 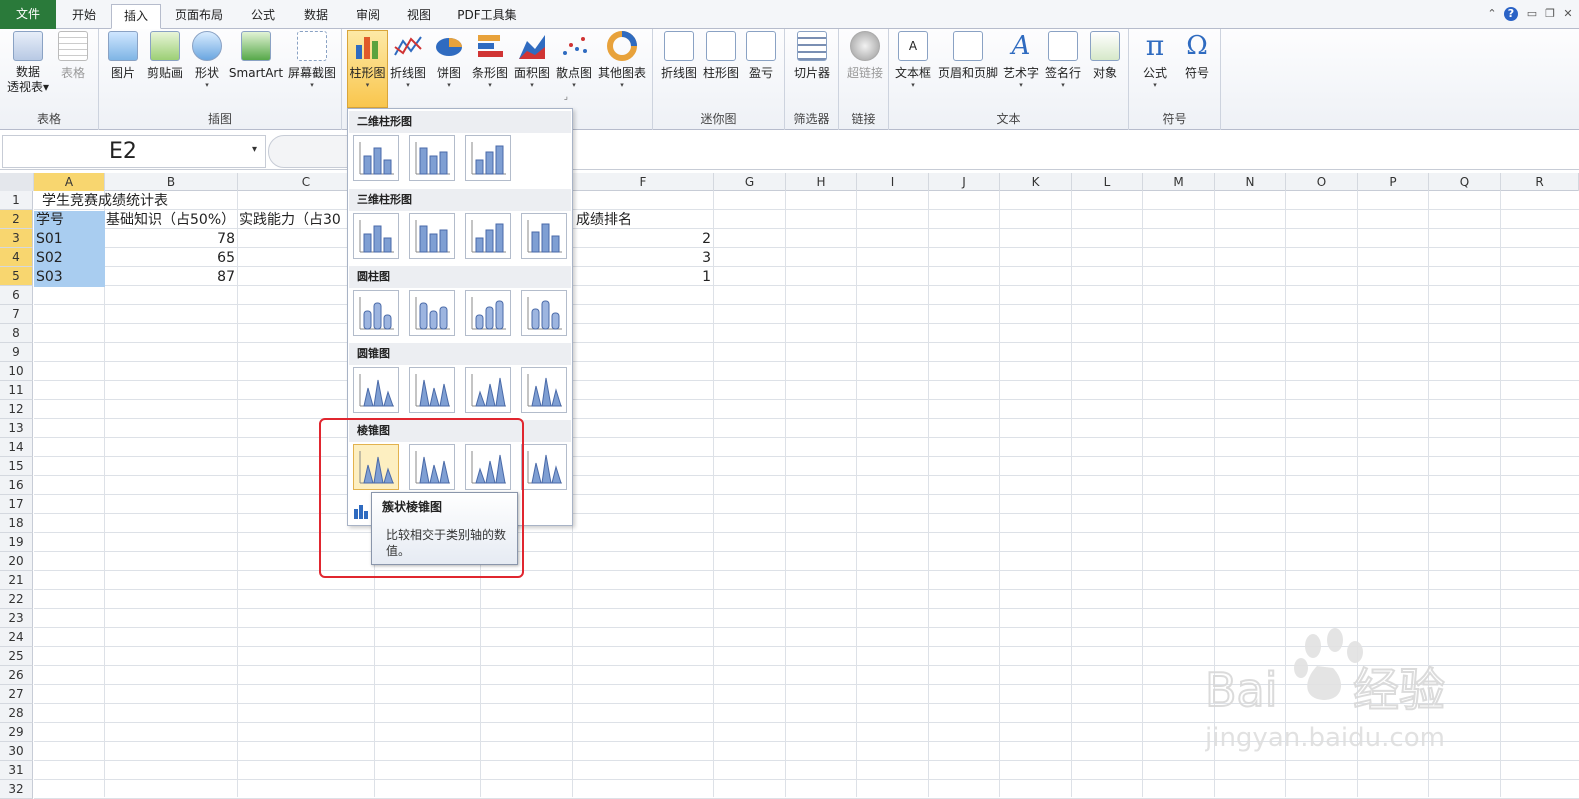 What do you see at coordinates (812, 56) in the screenshot?
I see `slicer-button: 切片器` at bounding box center [812, 56].